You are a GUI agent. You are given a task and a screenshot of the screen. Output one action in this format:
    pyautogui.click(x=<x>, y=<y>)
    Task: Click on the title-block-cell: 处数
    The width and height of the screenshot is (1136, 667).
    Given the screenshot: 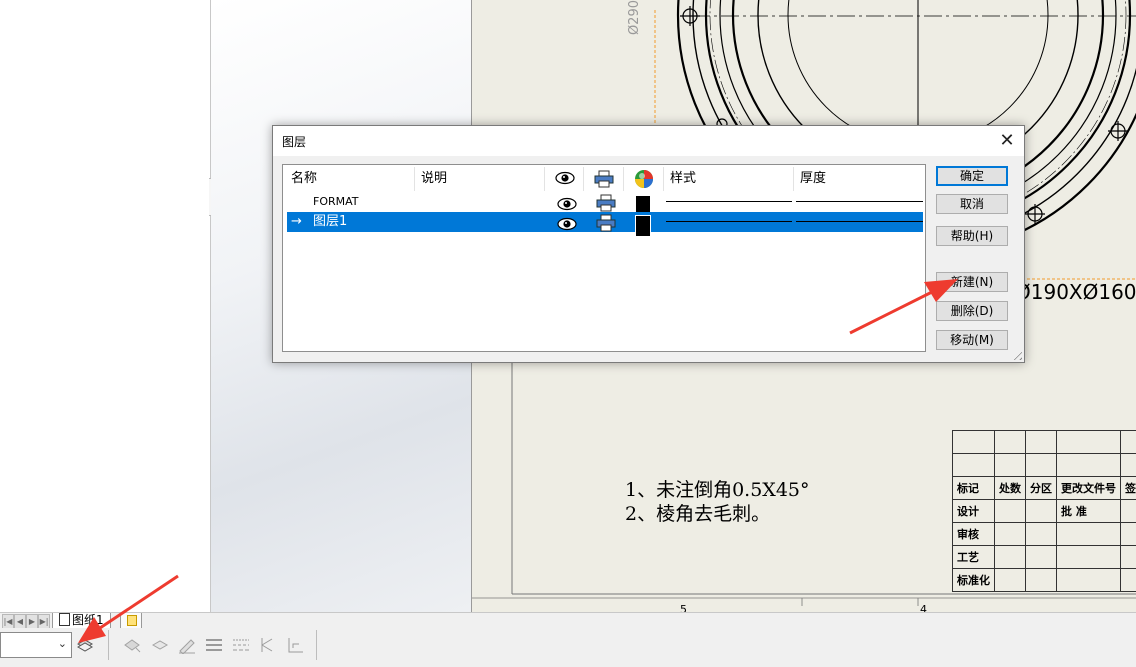 What is the action you would take?
    pyautogui.click(x=1010, y=488)
    